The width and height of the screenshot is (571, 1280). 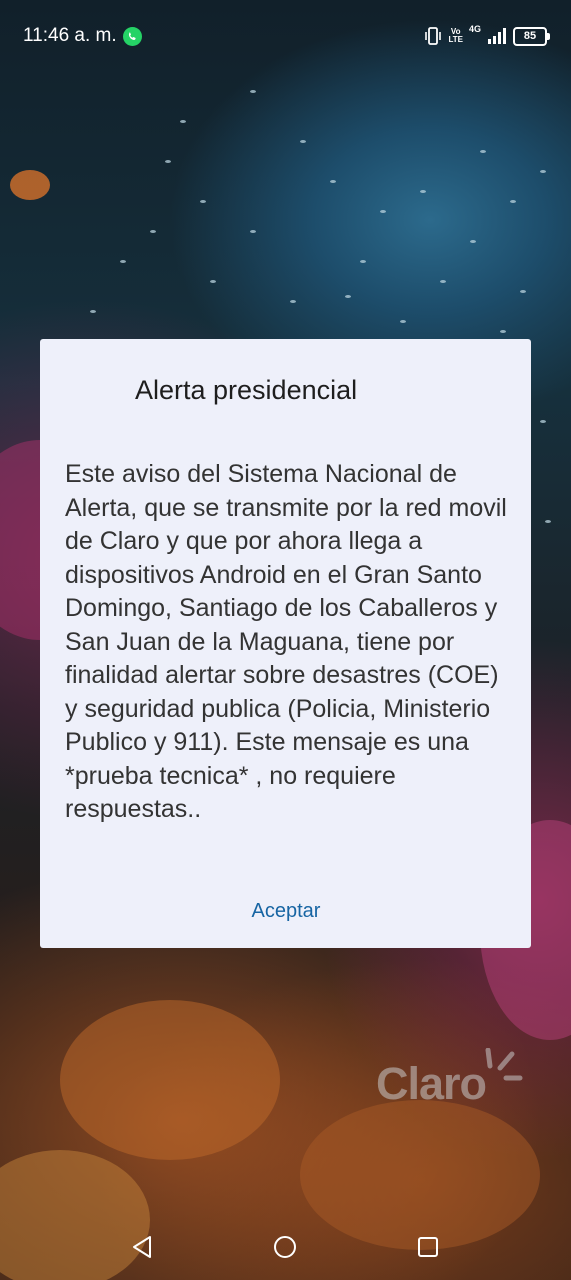 What do you see at coordinates (431, 1083) in the screenshot?
I see `claro-logo: Claro` at bounding box center [431, 1083].